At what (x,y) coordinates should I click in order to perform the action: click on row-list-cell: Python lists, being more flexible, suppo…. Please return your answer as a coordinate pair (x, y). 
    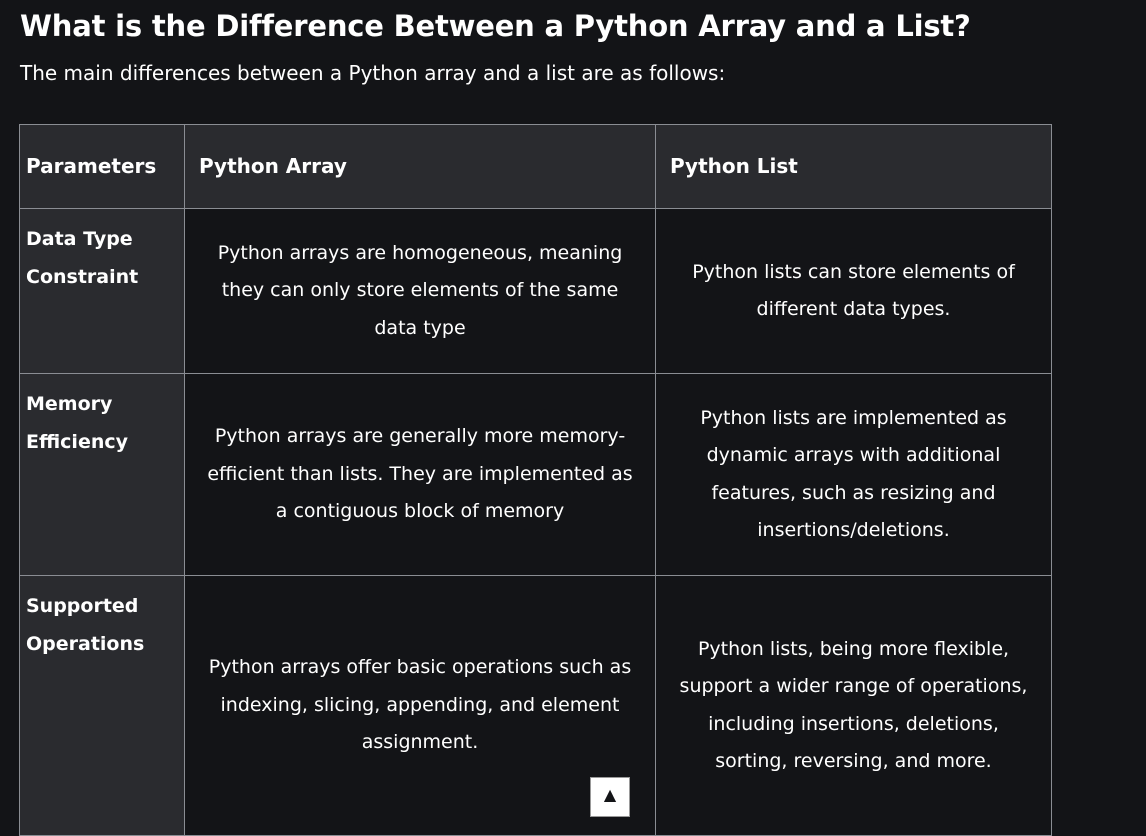
    Looking at the image, I should click on (853, 705).